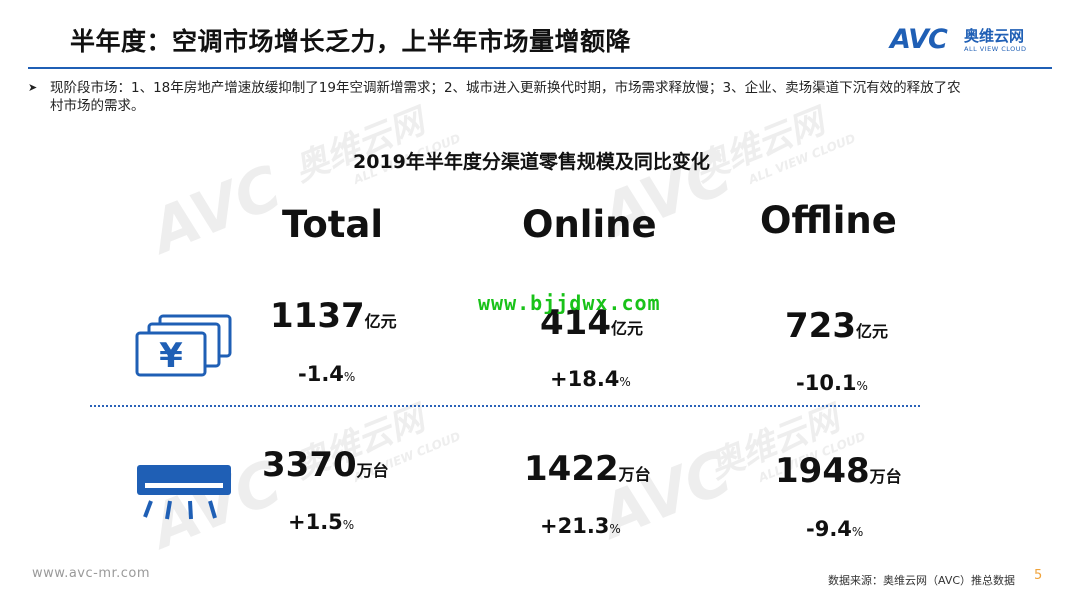  I want to click on revenue-offline-change: -10.1%, so click(832, 383).